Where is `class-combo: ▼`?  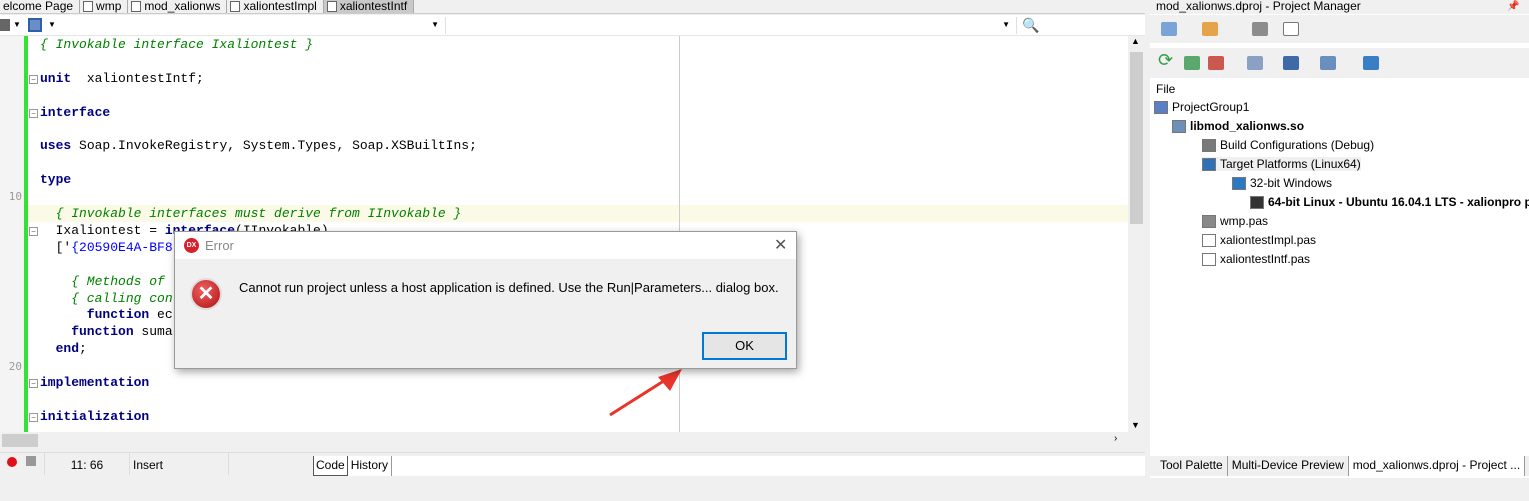
class-combo: ▼ is located at coordinates (254, 25).